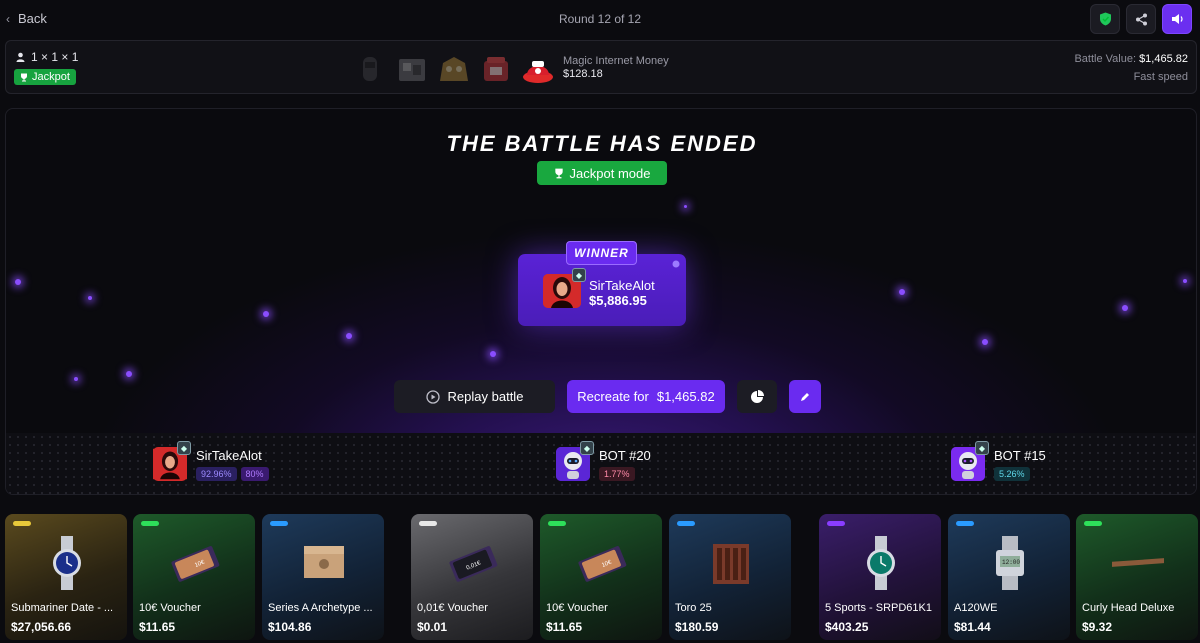 Image resolution: width=1200 pixels, height=643 pixels. I want to click on item-card: Series A Archetype ... $104.86, so click(323, 577).